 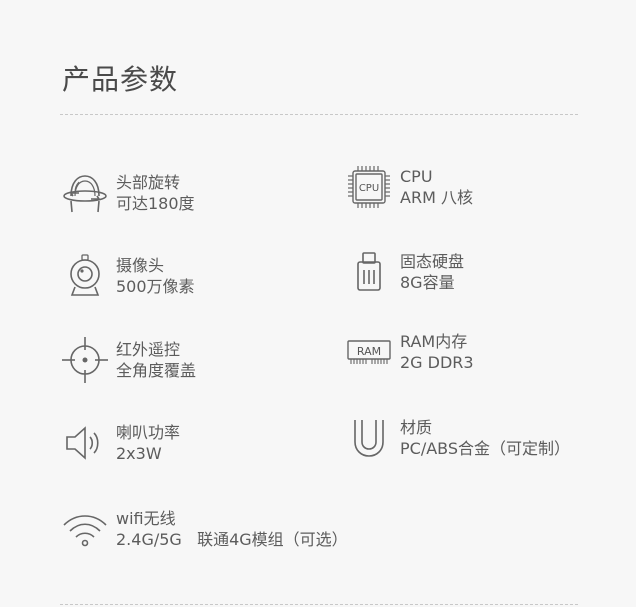 I want to click on spec-name: 喇叭功率, so click(x=148, y=432).